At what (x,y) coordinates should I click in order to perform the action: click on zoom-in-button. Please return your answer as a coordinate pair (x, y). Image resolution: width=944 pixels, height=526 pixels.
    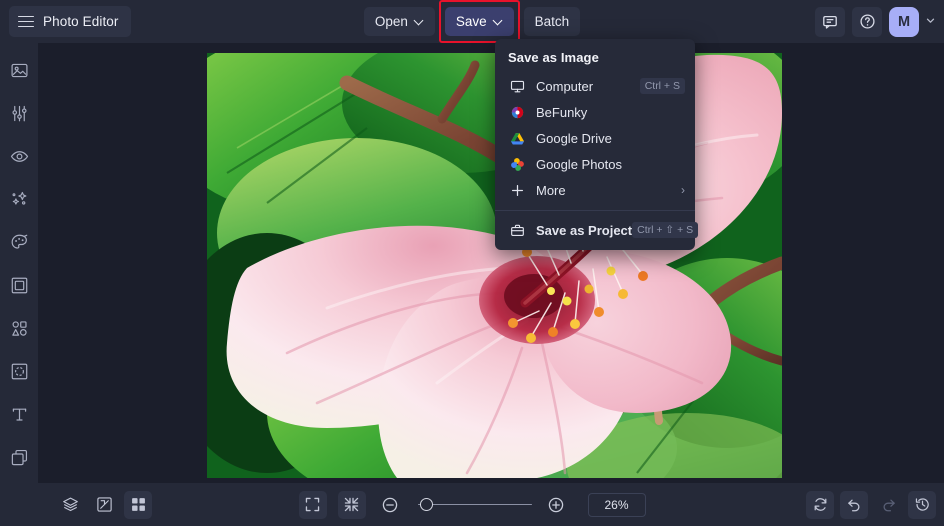
    Looking at the image, I should click on (556, 505).